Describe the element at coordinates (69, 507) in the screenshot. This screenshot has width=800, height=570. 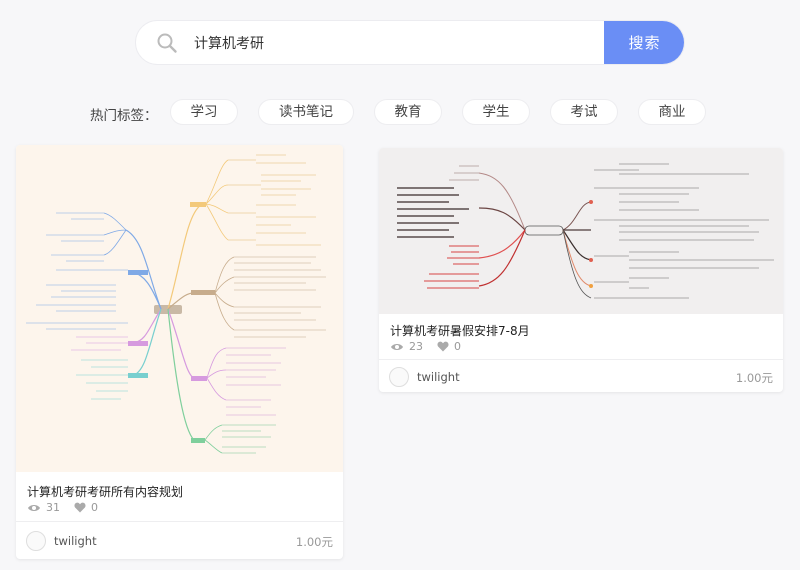
I see `card-stats: 31 0` at that location.